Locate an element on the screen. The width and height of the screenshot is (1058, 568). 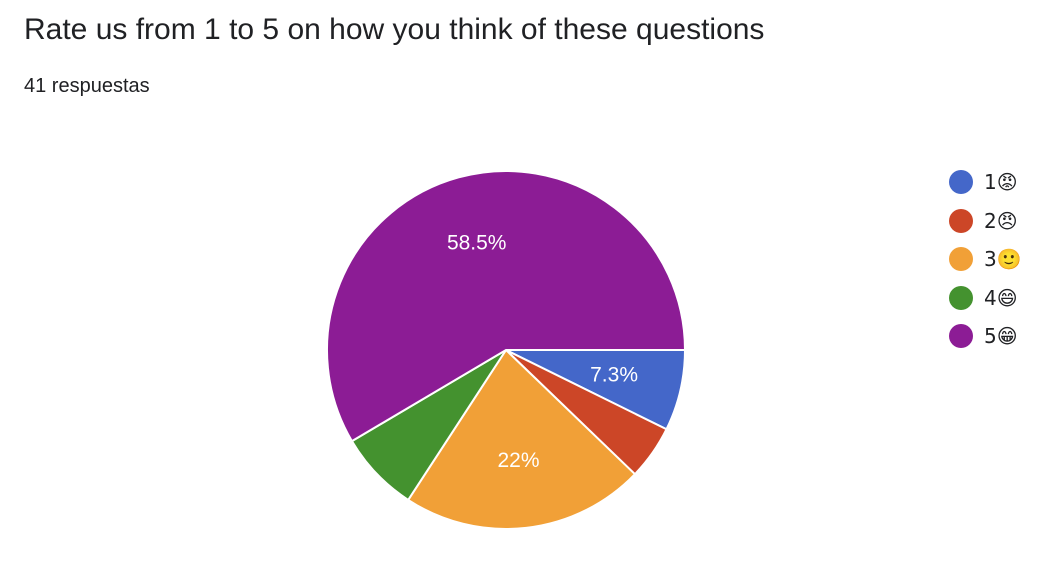
legend-item-4: 4😄 is located at coordinates (985, 297).